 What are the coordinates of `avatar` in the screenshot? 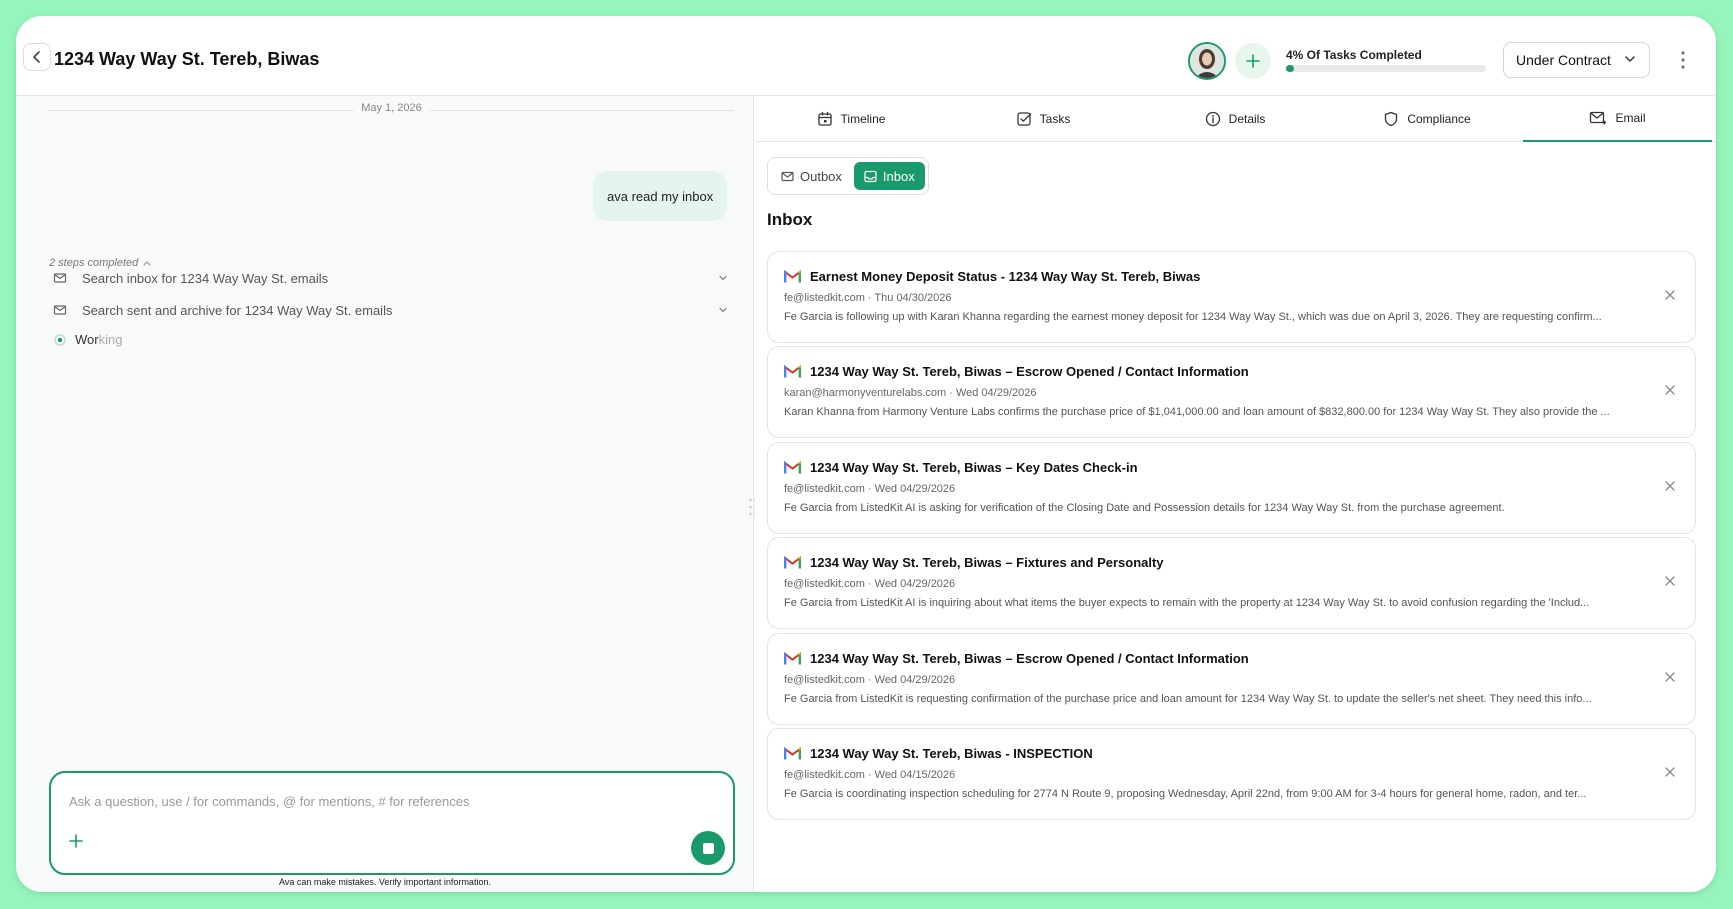 It's located at (1207, 61).